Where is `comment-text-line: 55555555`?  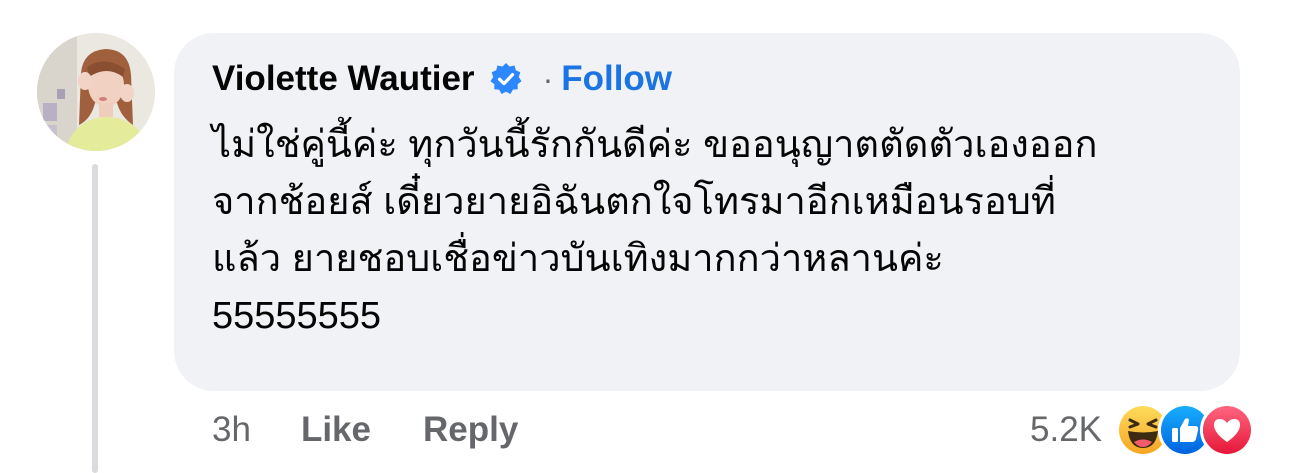 comment-text-line: 55555555 is located at coordinates (297, 316).